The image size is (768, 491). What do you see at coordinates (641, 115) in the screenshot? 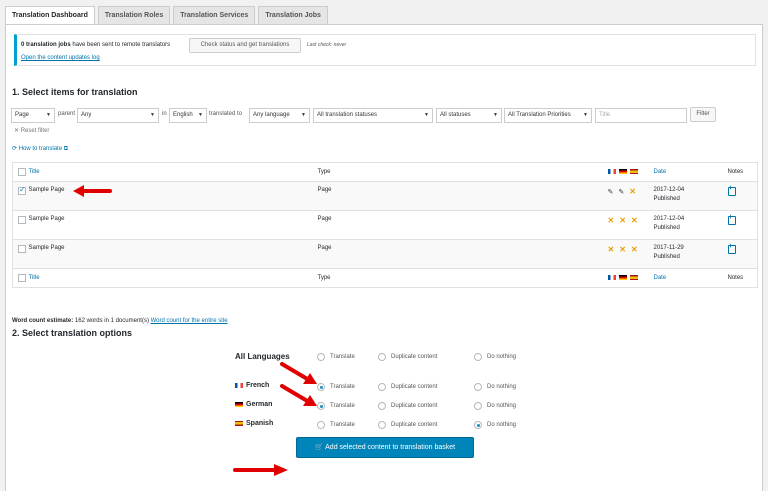
I see `title-search-input: Title` at bounding box center [641, 115].